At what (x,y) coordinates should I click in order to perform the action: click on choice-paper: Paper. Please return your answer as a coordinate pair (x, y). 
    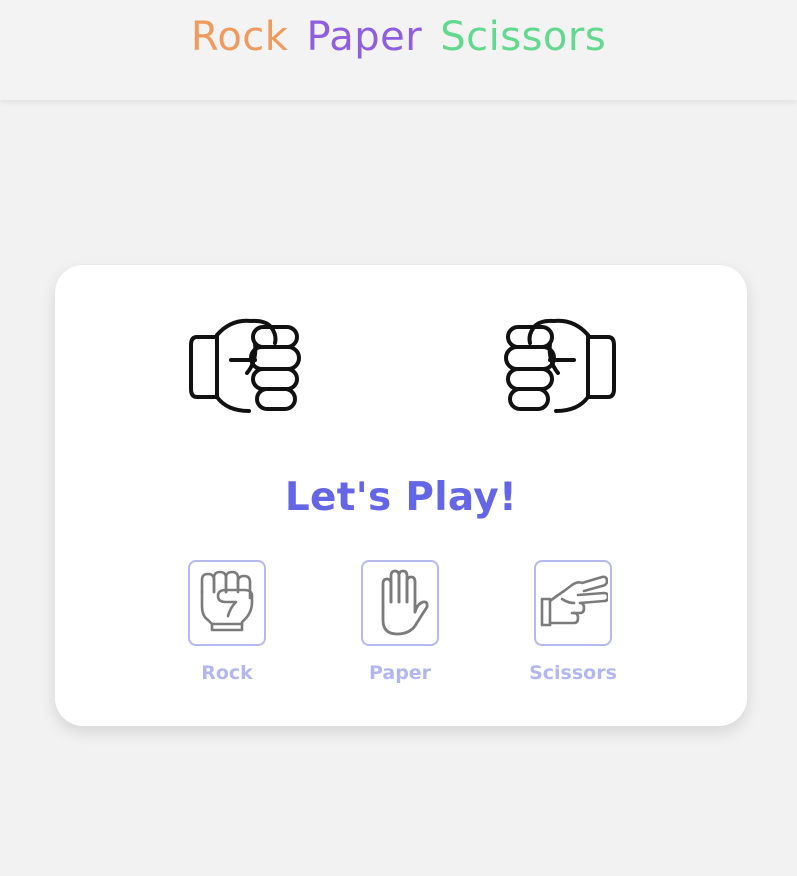
    Looking at the image, I should click on (400, 622).